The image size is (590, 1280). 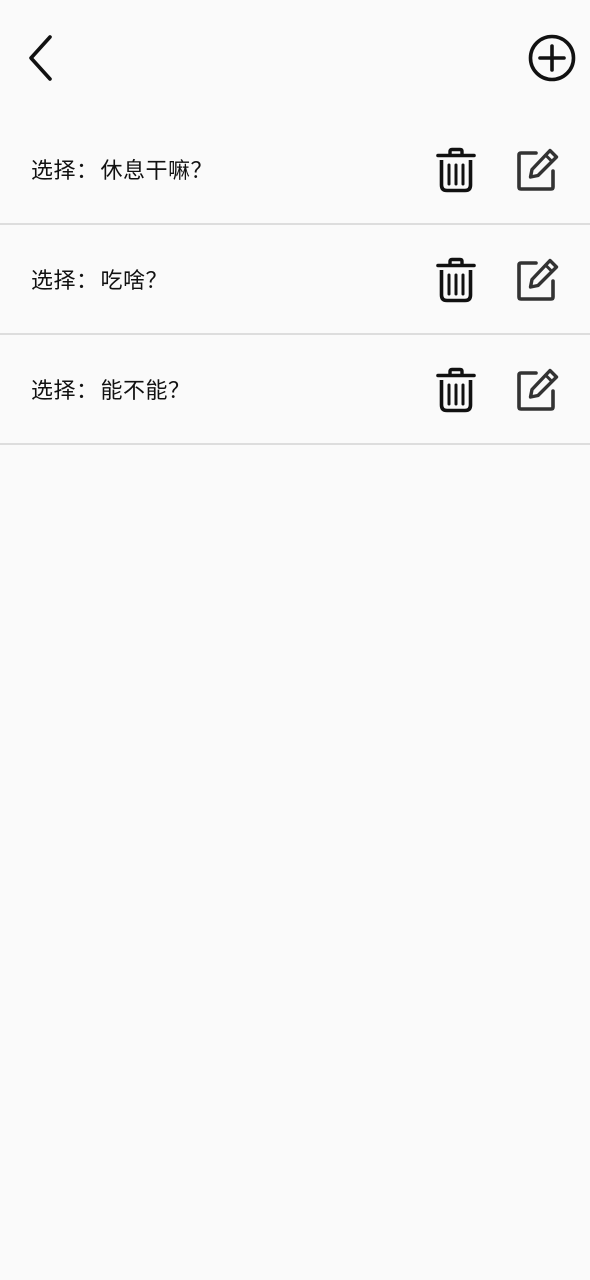 I want to click on list-item-label: 选择： 休息干嘛？, so click(x=122, y=169).